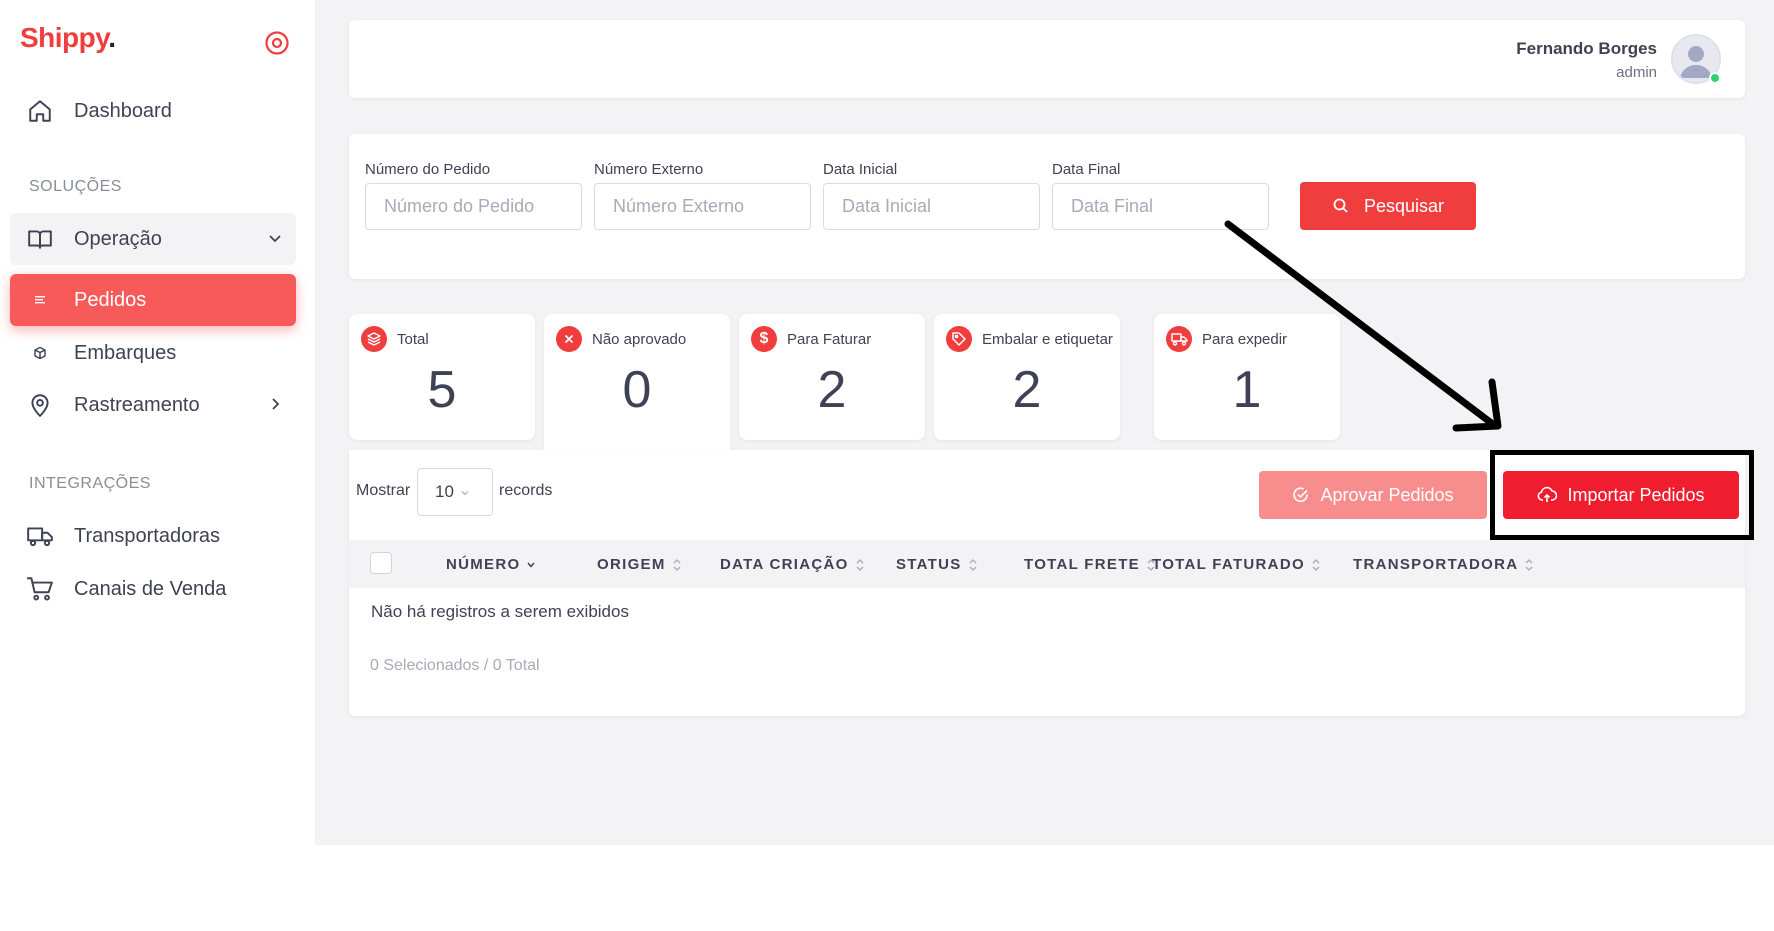 The image size is (1774, 931). What do you see at coordinates (931, 206) in the screenshot?
I see `data-inicial-input` at bounding box center [931, 206].